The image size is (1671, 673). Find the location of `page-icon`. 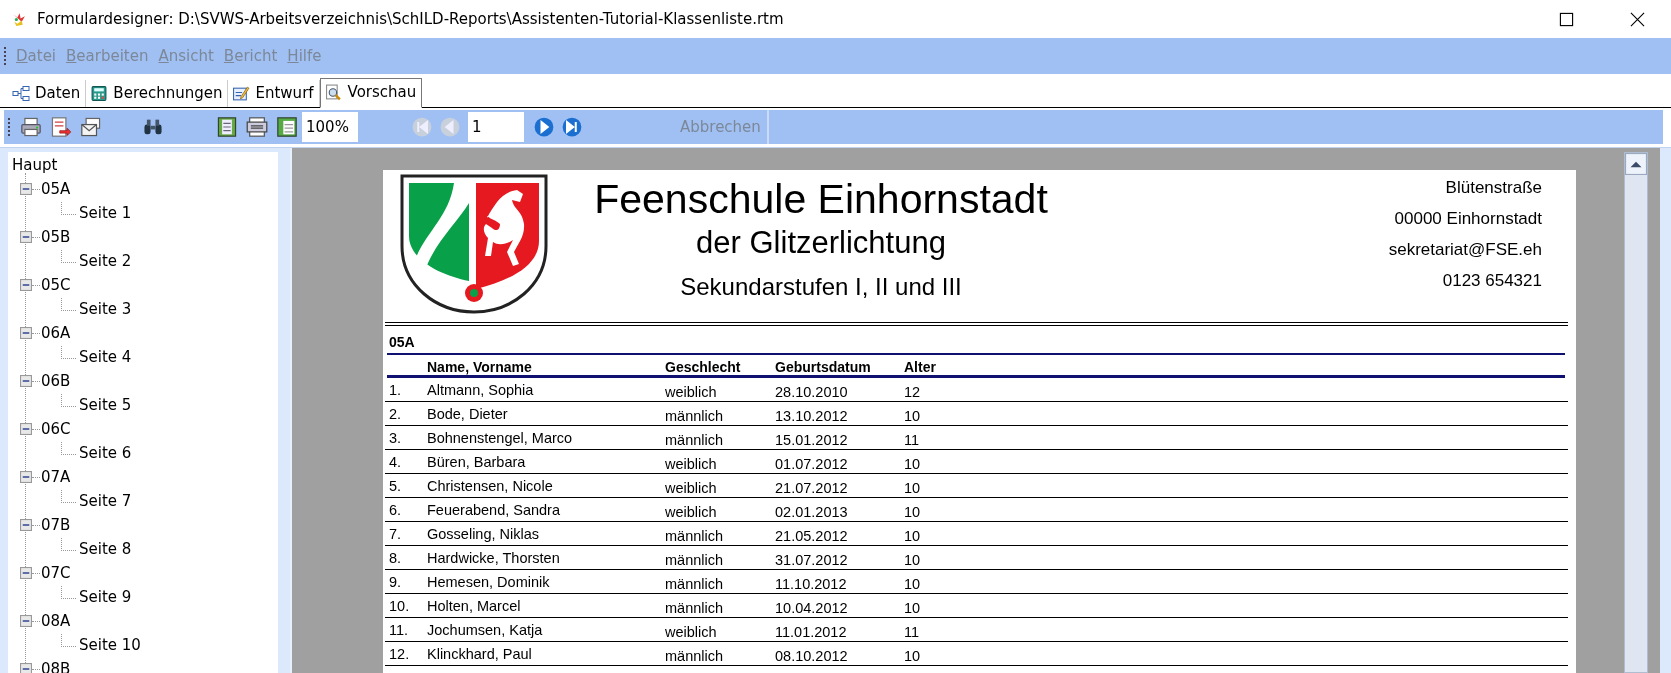

page-icon is located at coordinates (227, 127).